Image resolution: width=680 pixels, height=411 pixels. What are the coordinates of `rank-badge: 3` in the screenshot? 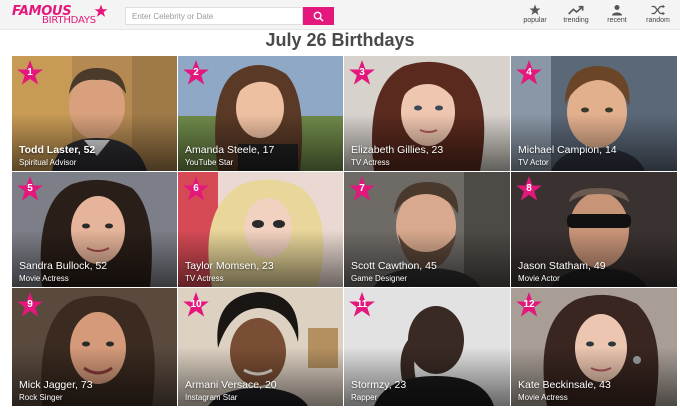 It's located at (362, 73).